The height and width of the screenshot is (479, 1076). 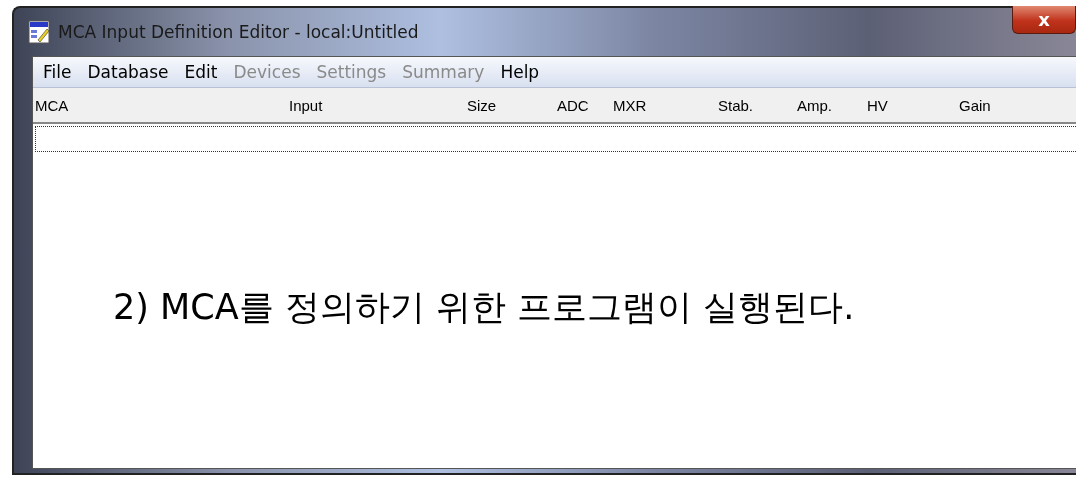 I want to click on column-header: MXR, so click(x=665, y=105).